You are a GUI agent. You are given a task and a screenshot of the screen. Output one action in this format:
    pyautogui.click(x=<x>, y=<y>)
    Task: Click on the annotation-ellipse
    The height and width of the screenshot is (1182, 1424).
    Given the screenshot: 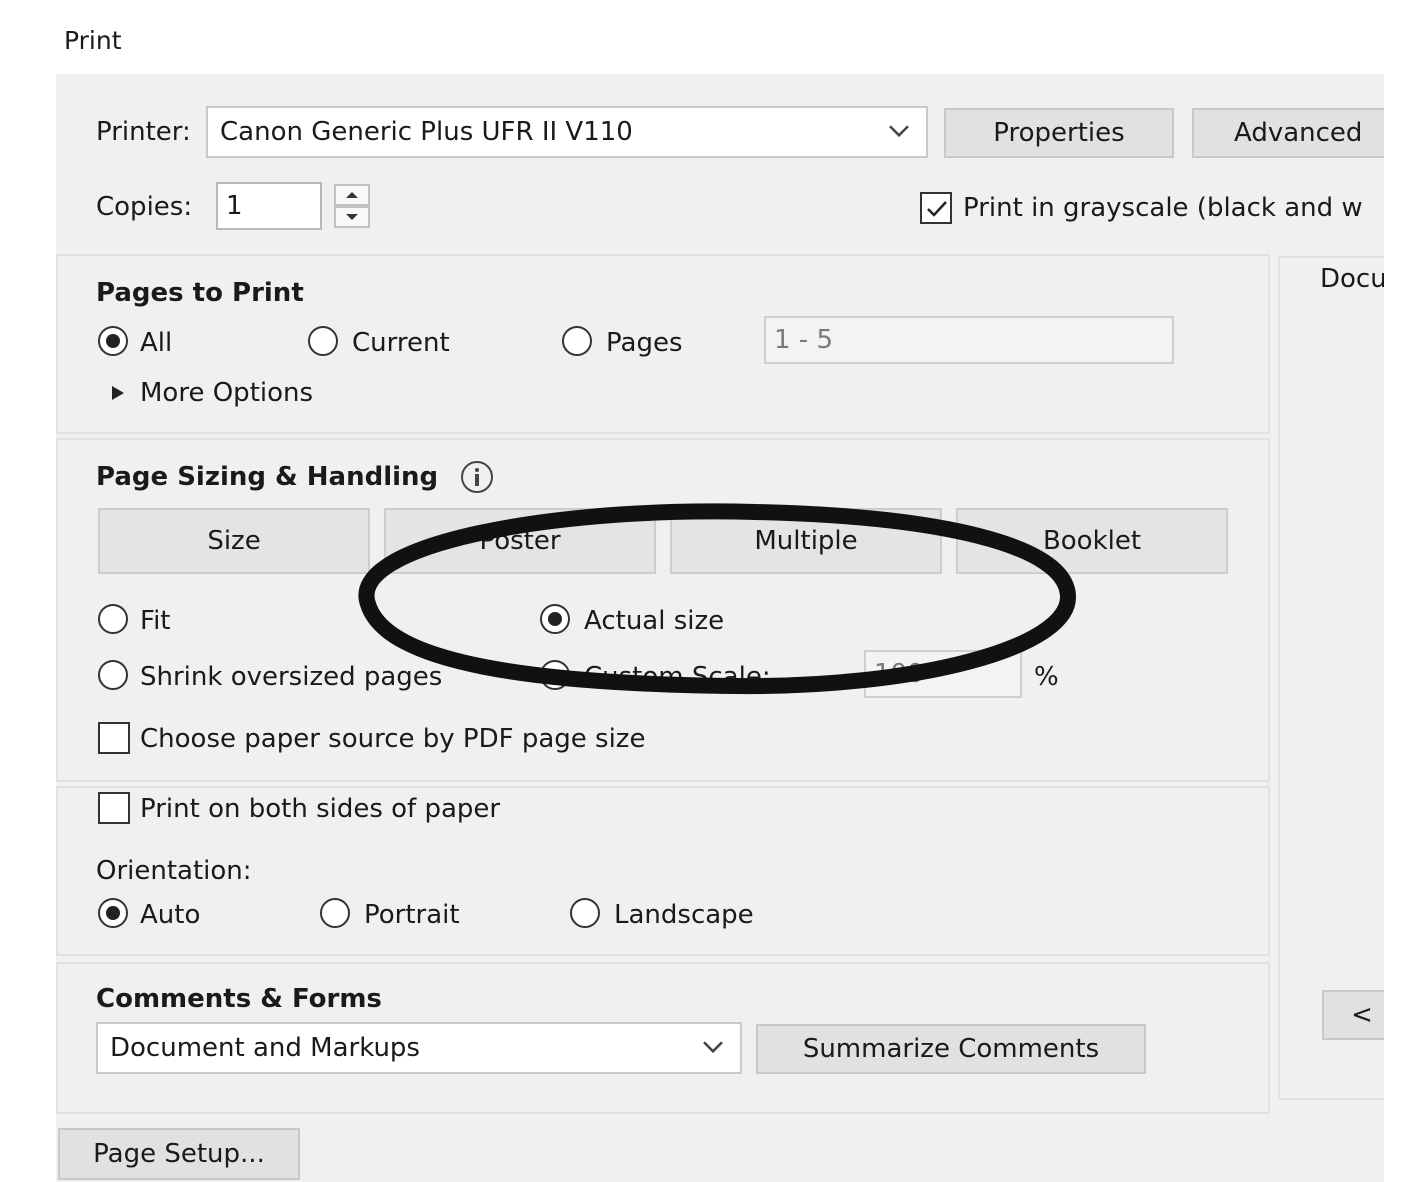 What is the action you would take?
    pyautogui.click(x=717, y=599)
    